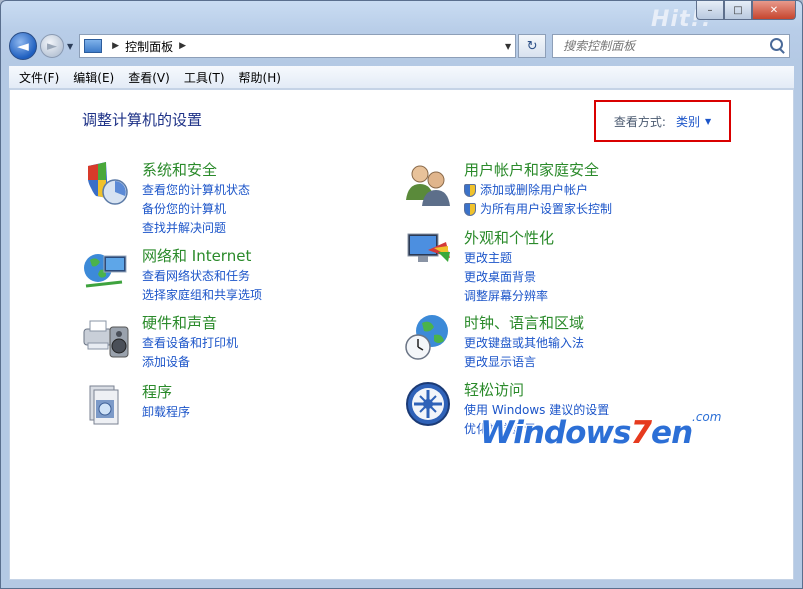 The image size is (803, 589). Describe the element at coordinates (524, 362) in the screenshot. I see `category-link: 更改显示语言` at that location.